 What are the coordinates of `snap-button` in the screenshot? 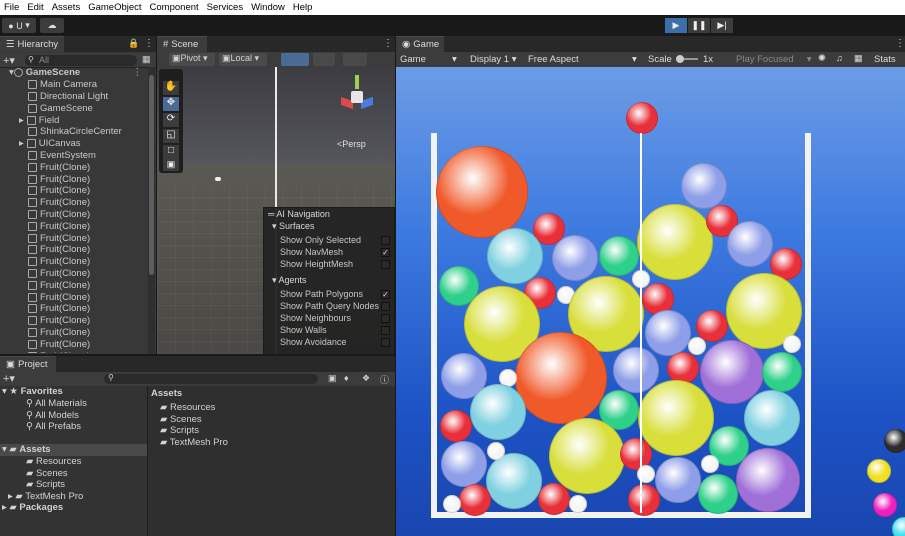 It's located at (324, 59).